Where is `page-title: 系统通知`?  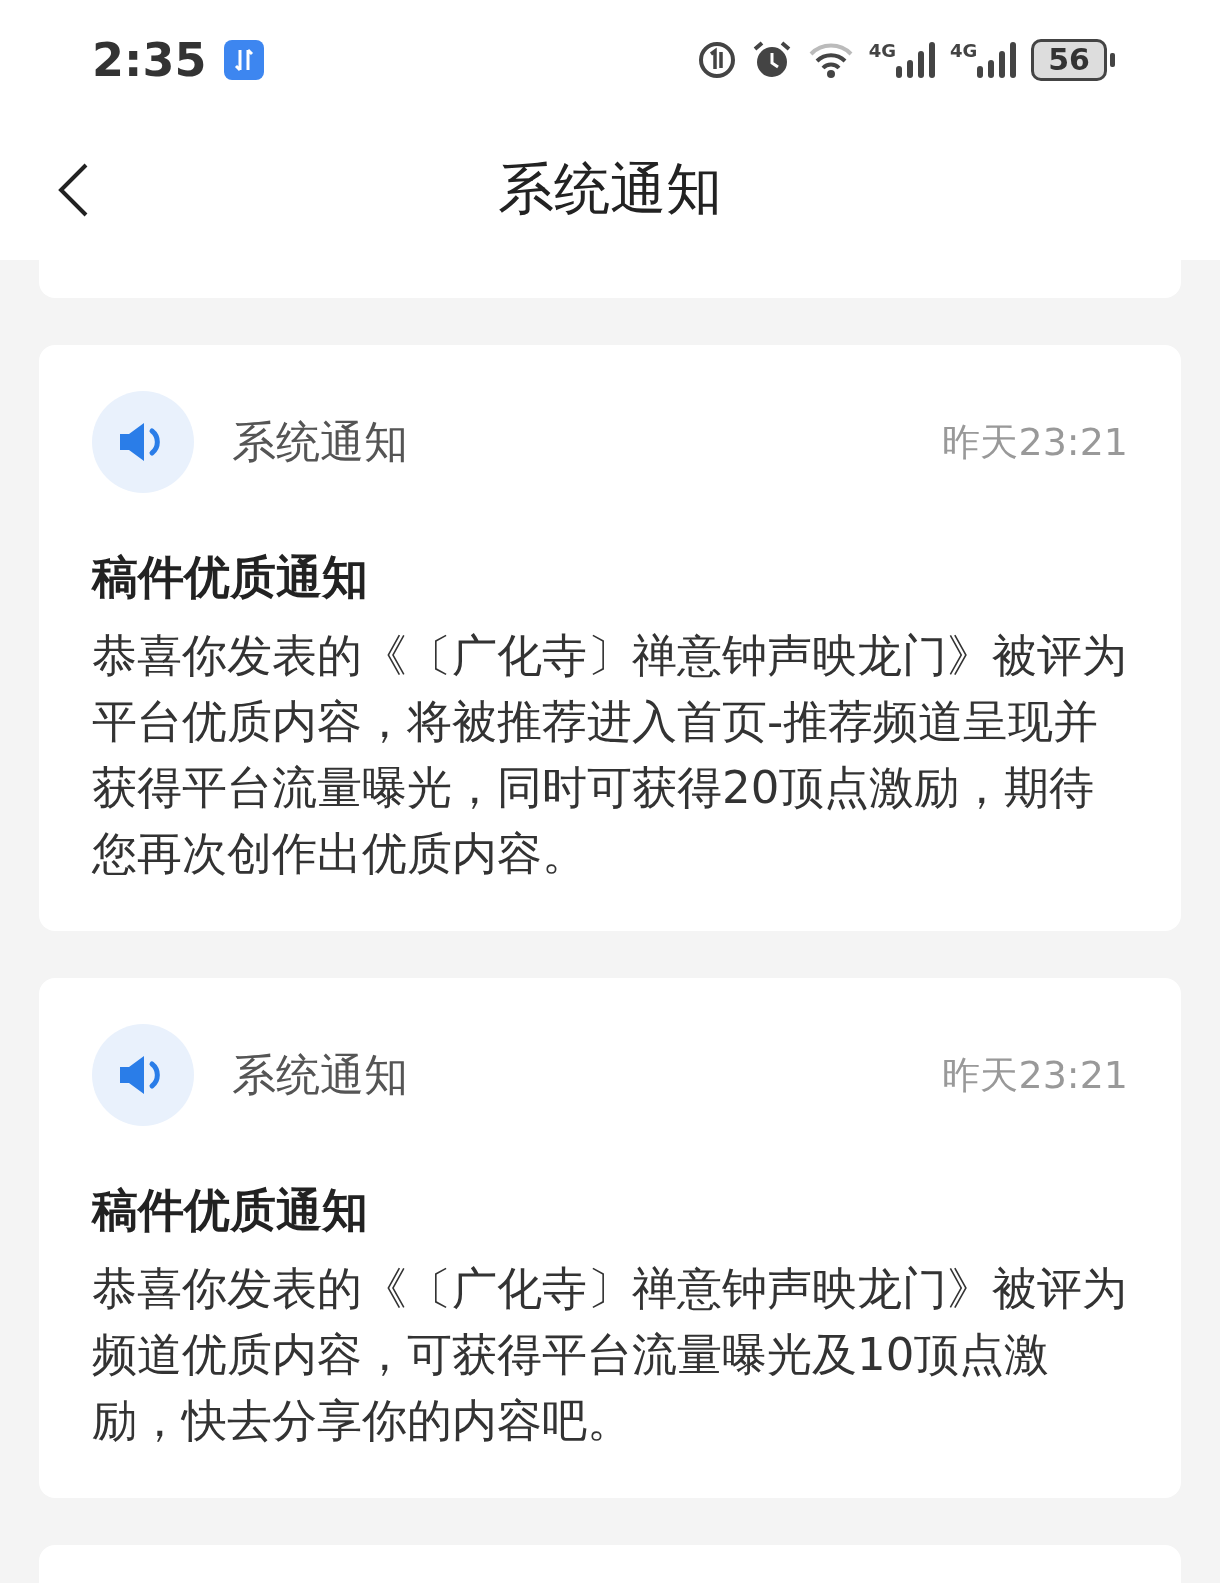 page-title: 系统通知 is located at coordinates (610, 189).